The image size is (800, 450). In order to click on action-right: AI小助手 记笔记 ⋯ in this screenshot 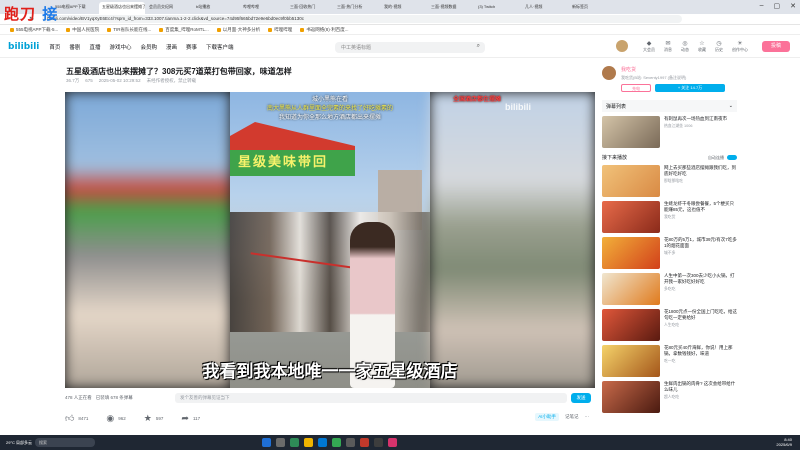, I will do `click(562, 417)`.